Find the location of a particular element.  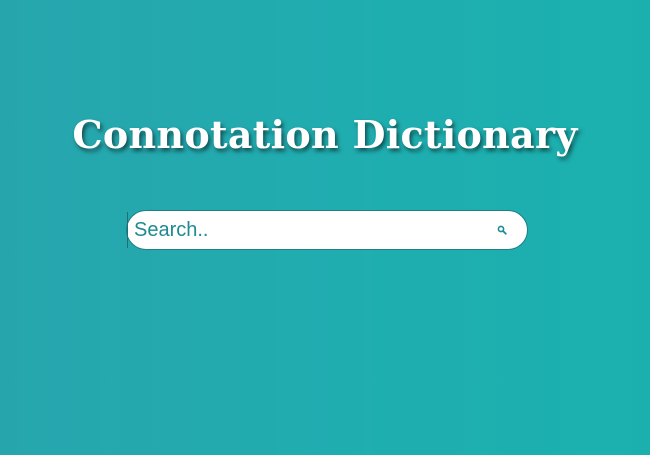

search-button is located at coordinates (502, 230).